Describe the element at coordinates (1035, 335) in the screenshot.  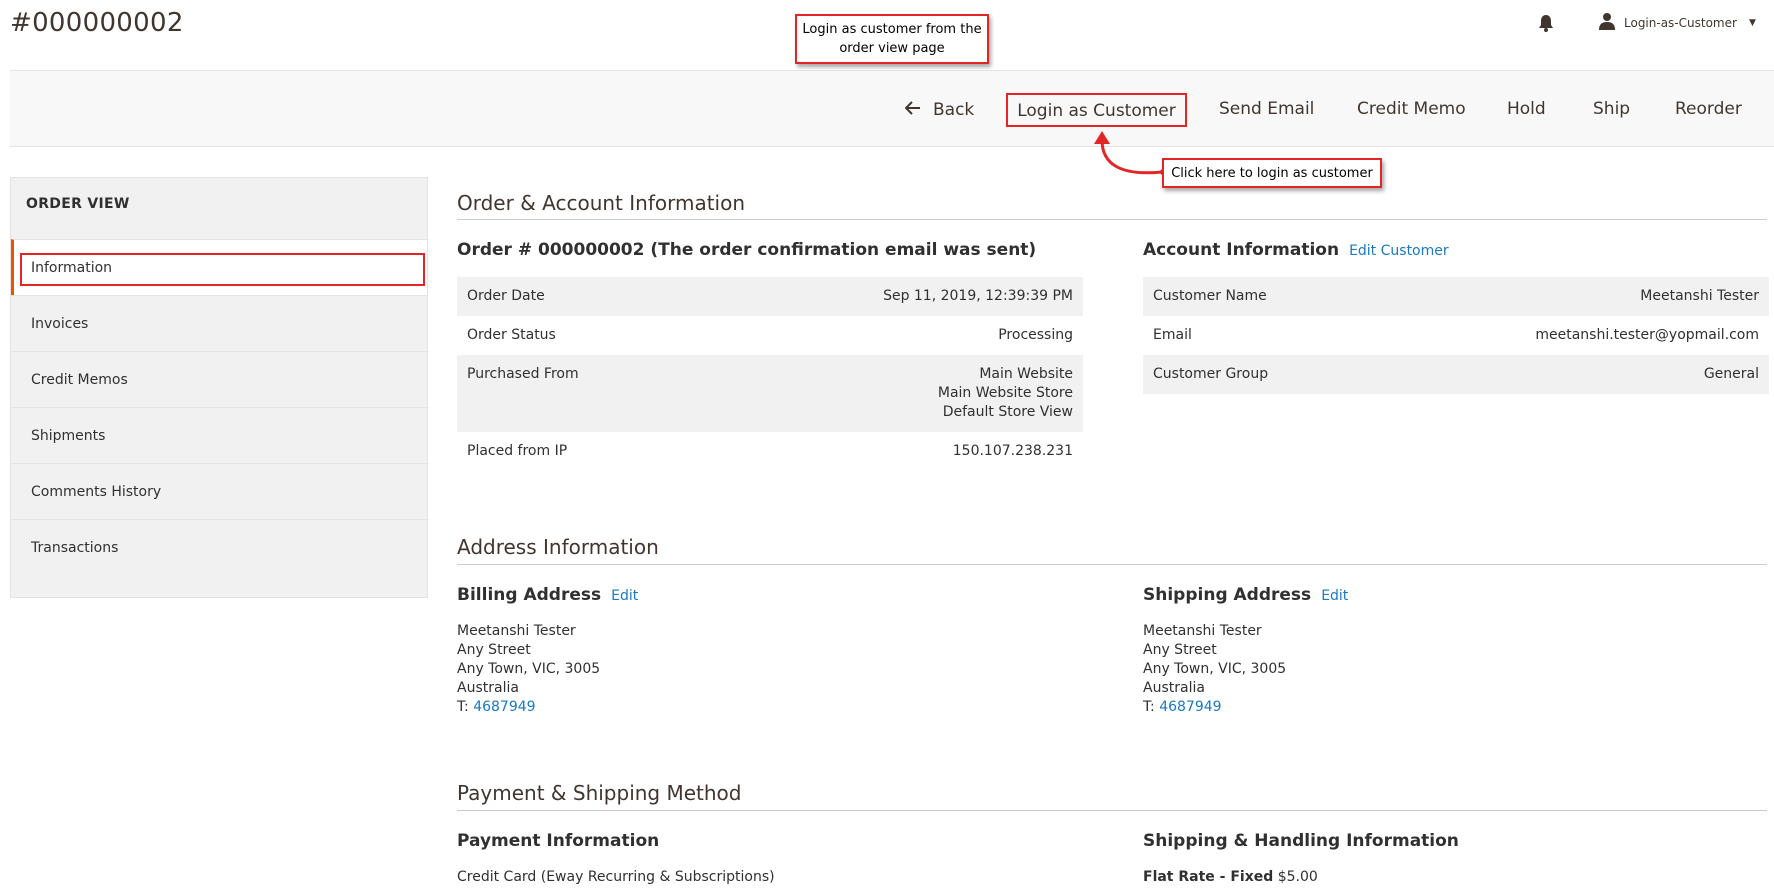
I see `order-status-value: Processing` at that location.